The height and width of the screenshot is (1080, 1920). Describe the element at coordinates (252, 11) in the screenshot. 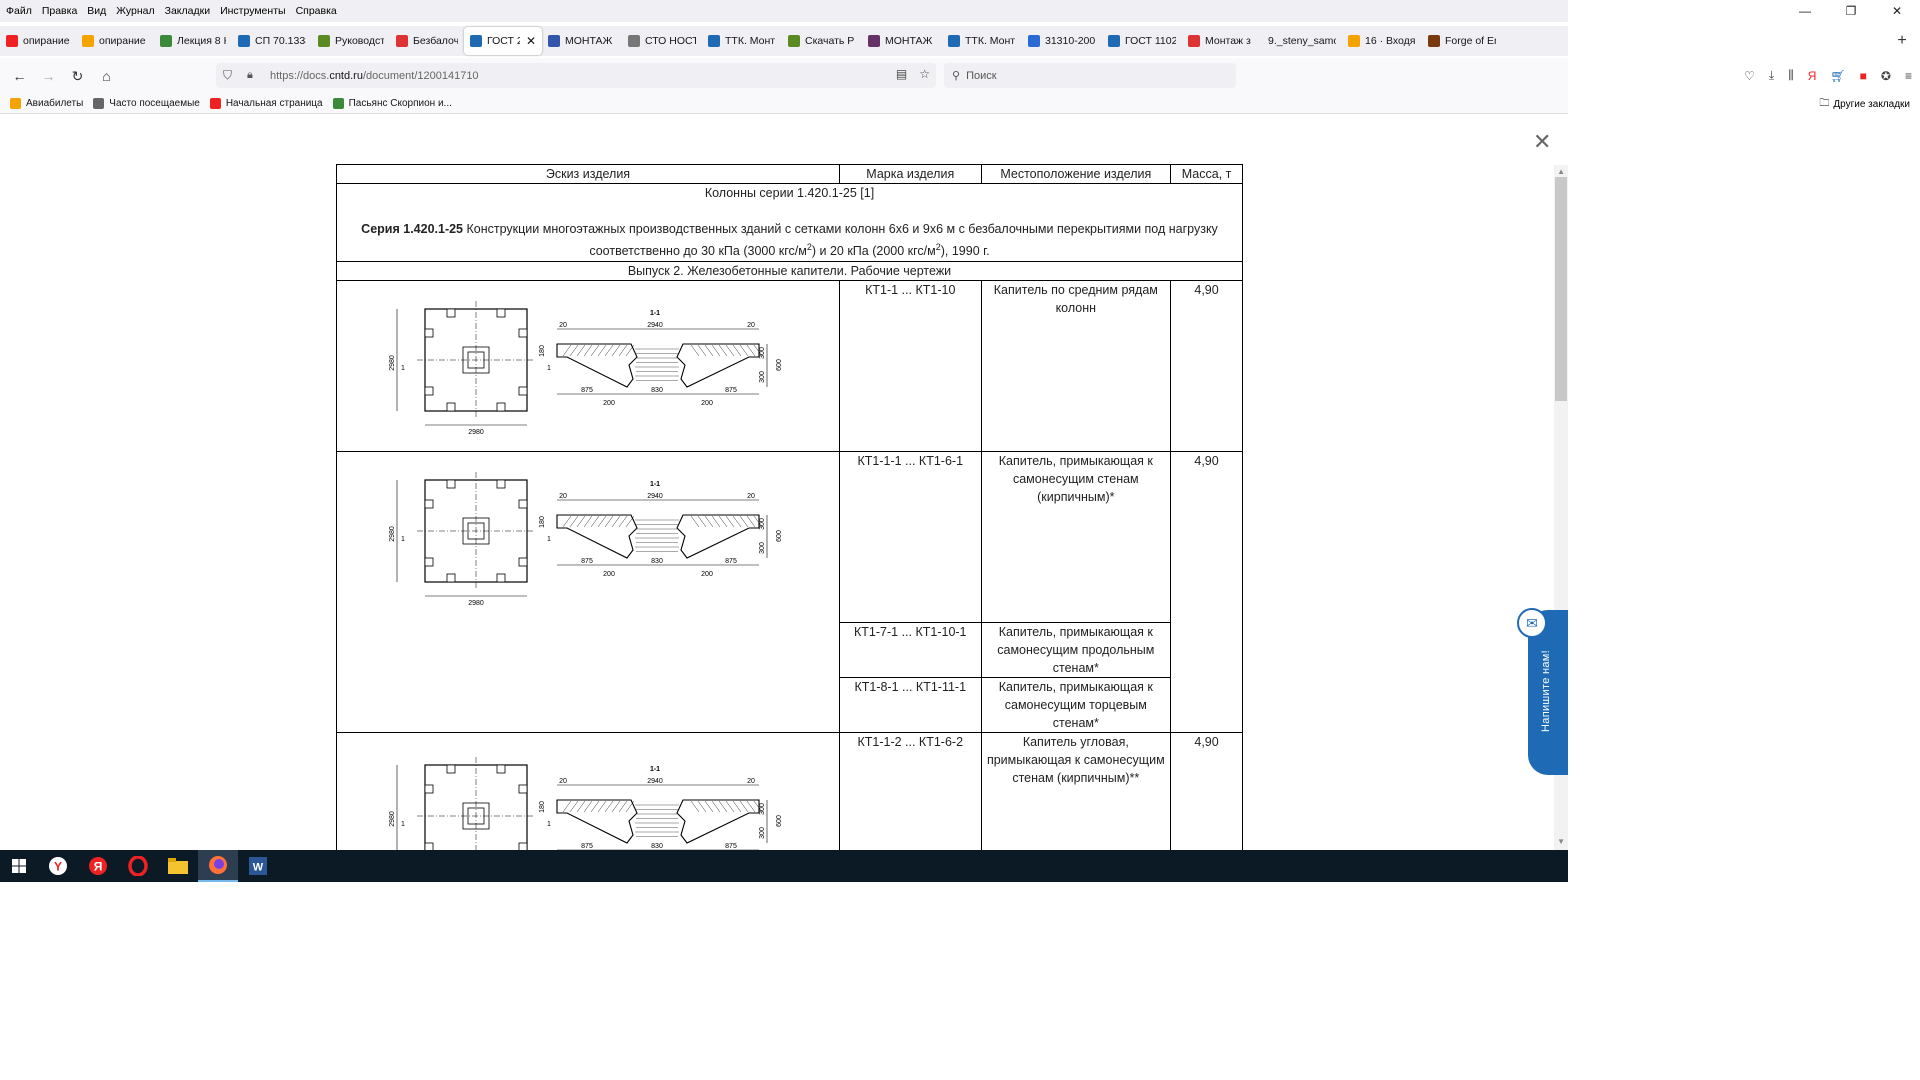

I see `menu-tools: Инструменты` at that location.